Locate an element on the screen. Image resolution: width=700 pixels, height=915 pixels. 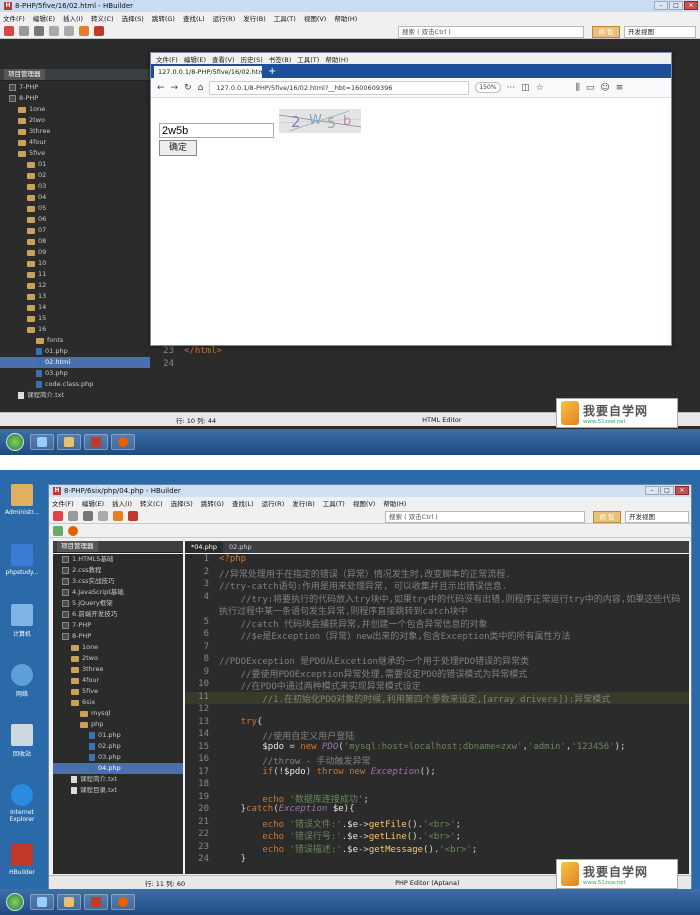
tab-04-php: *04.php is located at coordinates (204, 547).